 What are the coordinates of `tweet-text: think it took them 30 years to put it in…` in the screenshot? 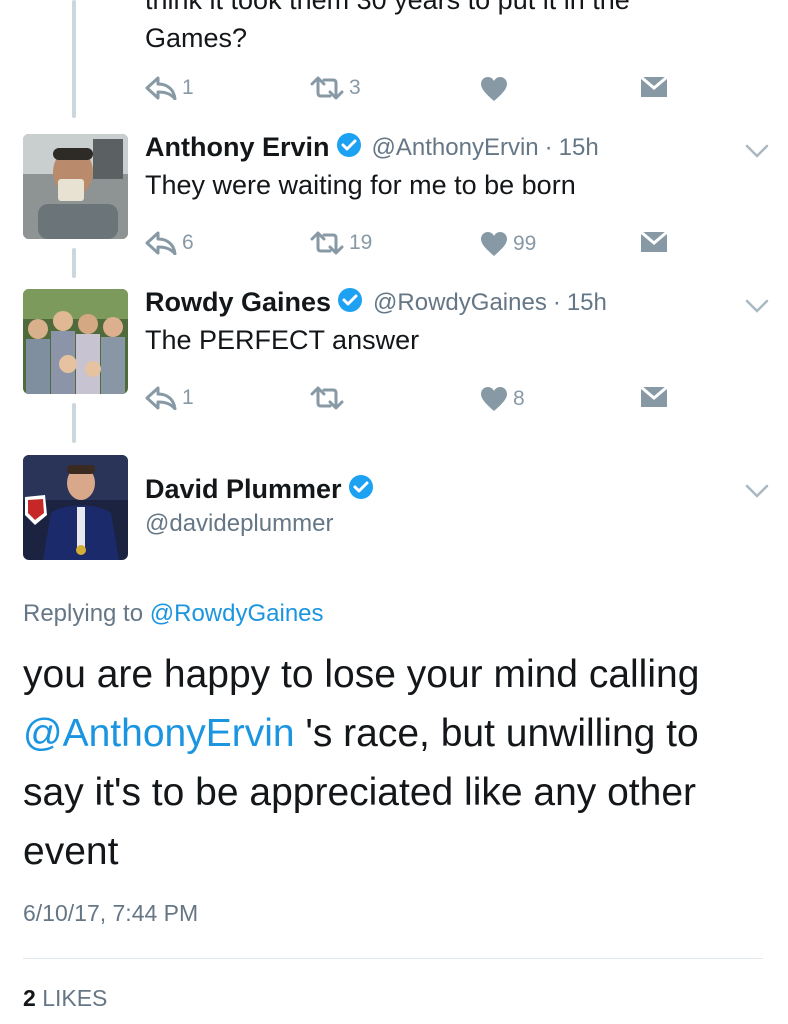 It's located at (387, 7).